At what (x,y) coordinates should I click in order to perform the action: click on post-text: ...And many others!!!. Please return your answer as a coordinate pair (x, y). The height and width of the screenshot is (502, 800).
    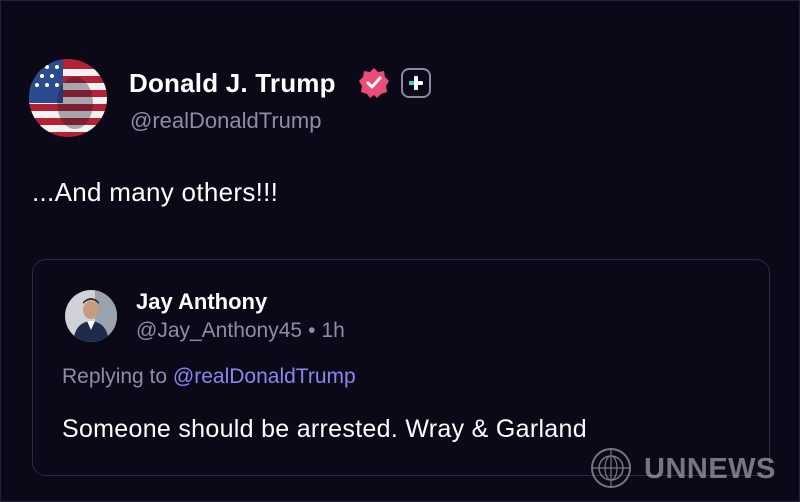
    Looking at the image, I should click on (155, 192).